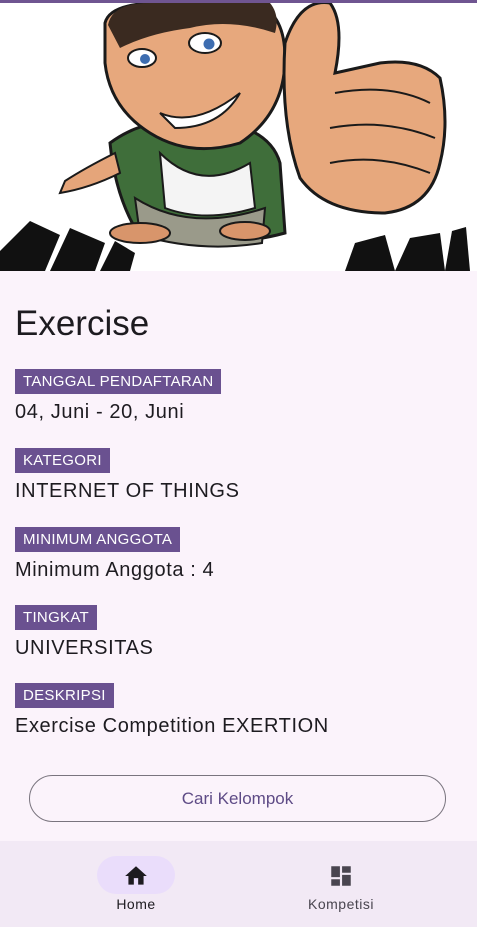  What do you see at coordinates (64, 695) in the screenshot?
I see `description-label: DESKRIPSI` at bounding box center [64, 695].